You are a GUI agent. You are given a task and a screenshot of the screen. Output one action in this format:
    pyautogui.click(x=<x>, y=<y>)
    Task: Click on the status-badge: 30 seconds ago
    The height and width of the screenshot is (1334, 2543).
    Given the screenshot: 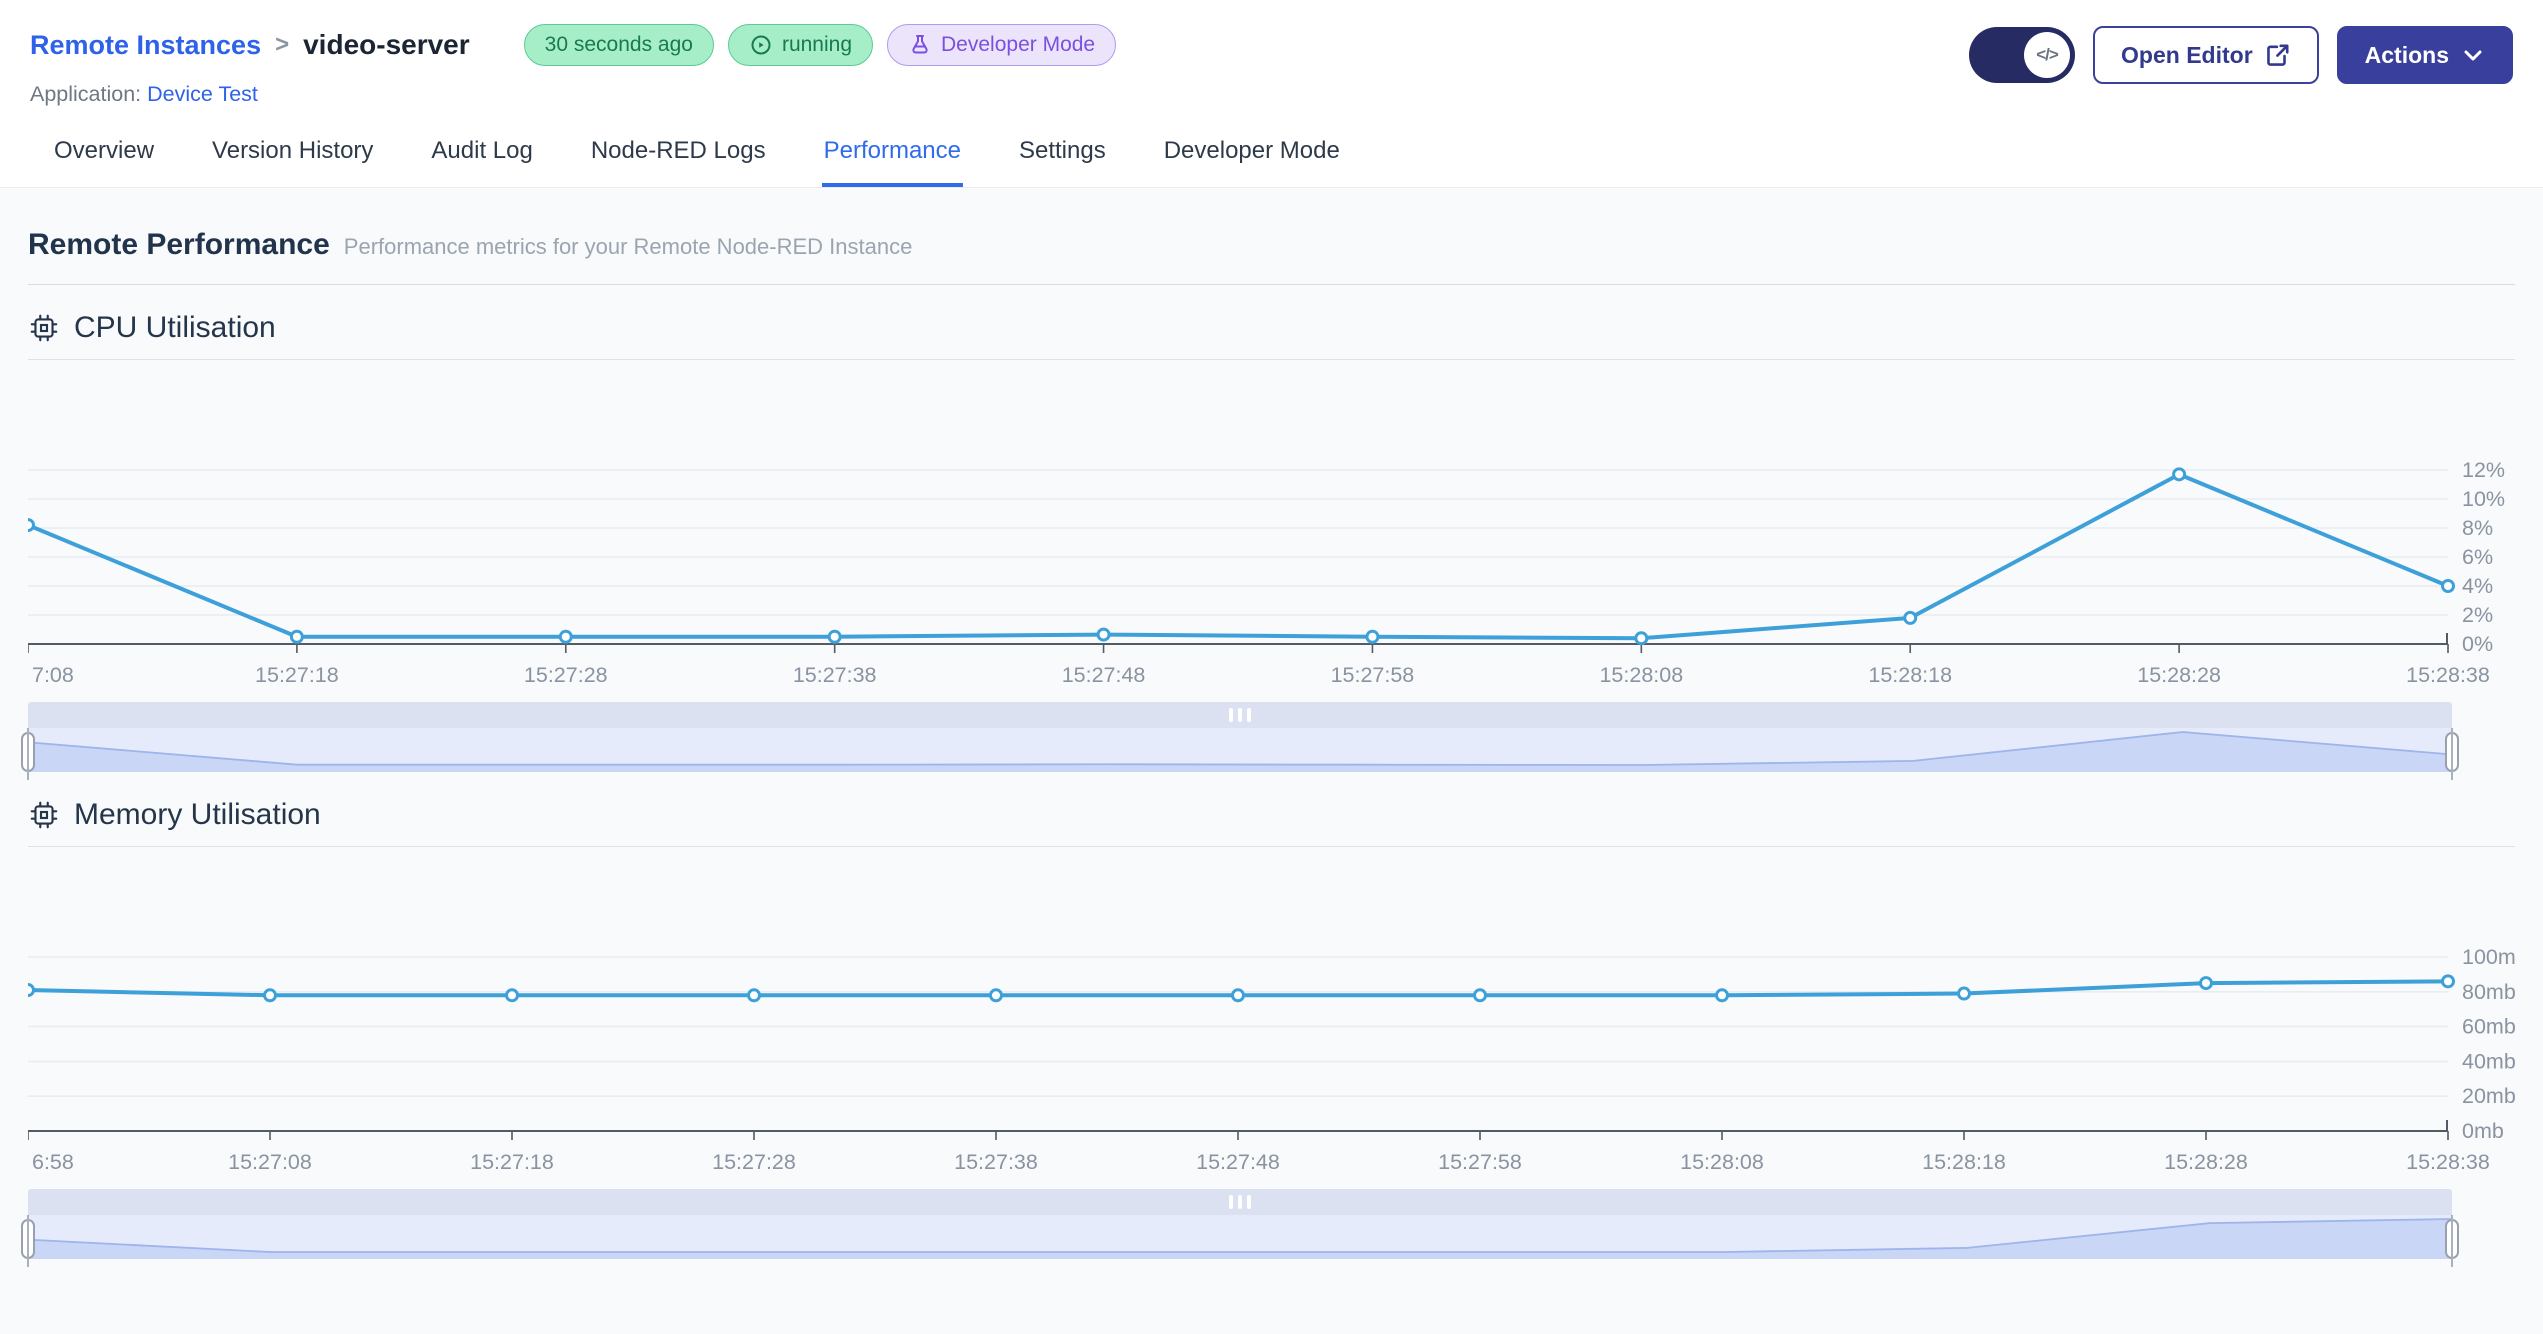 What is the action you would take?
    pyautogui.click(x=618, y=45)
    